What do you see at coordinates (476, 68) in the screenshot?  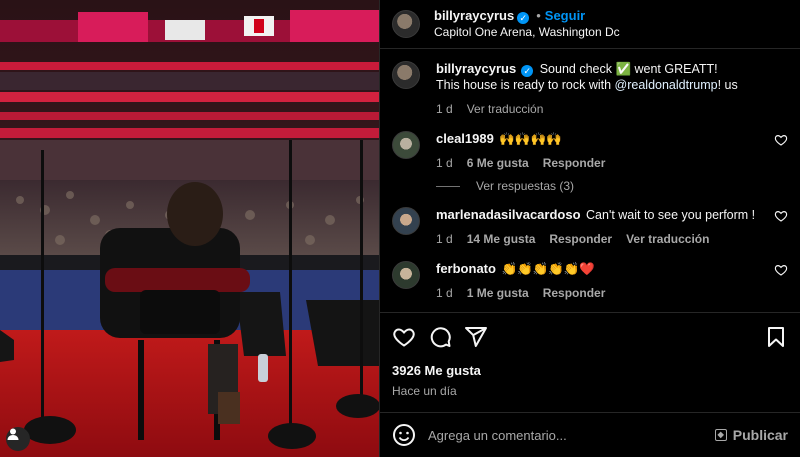 I see `caption-username: billyraycyrus` at bounding box center [476, 68].